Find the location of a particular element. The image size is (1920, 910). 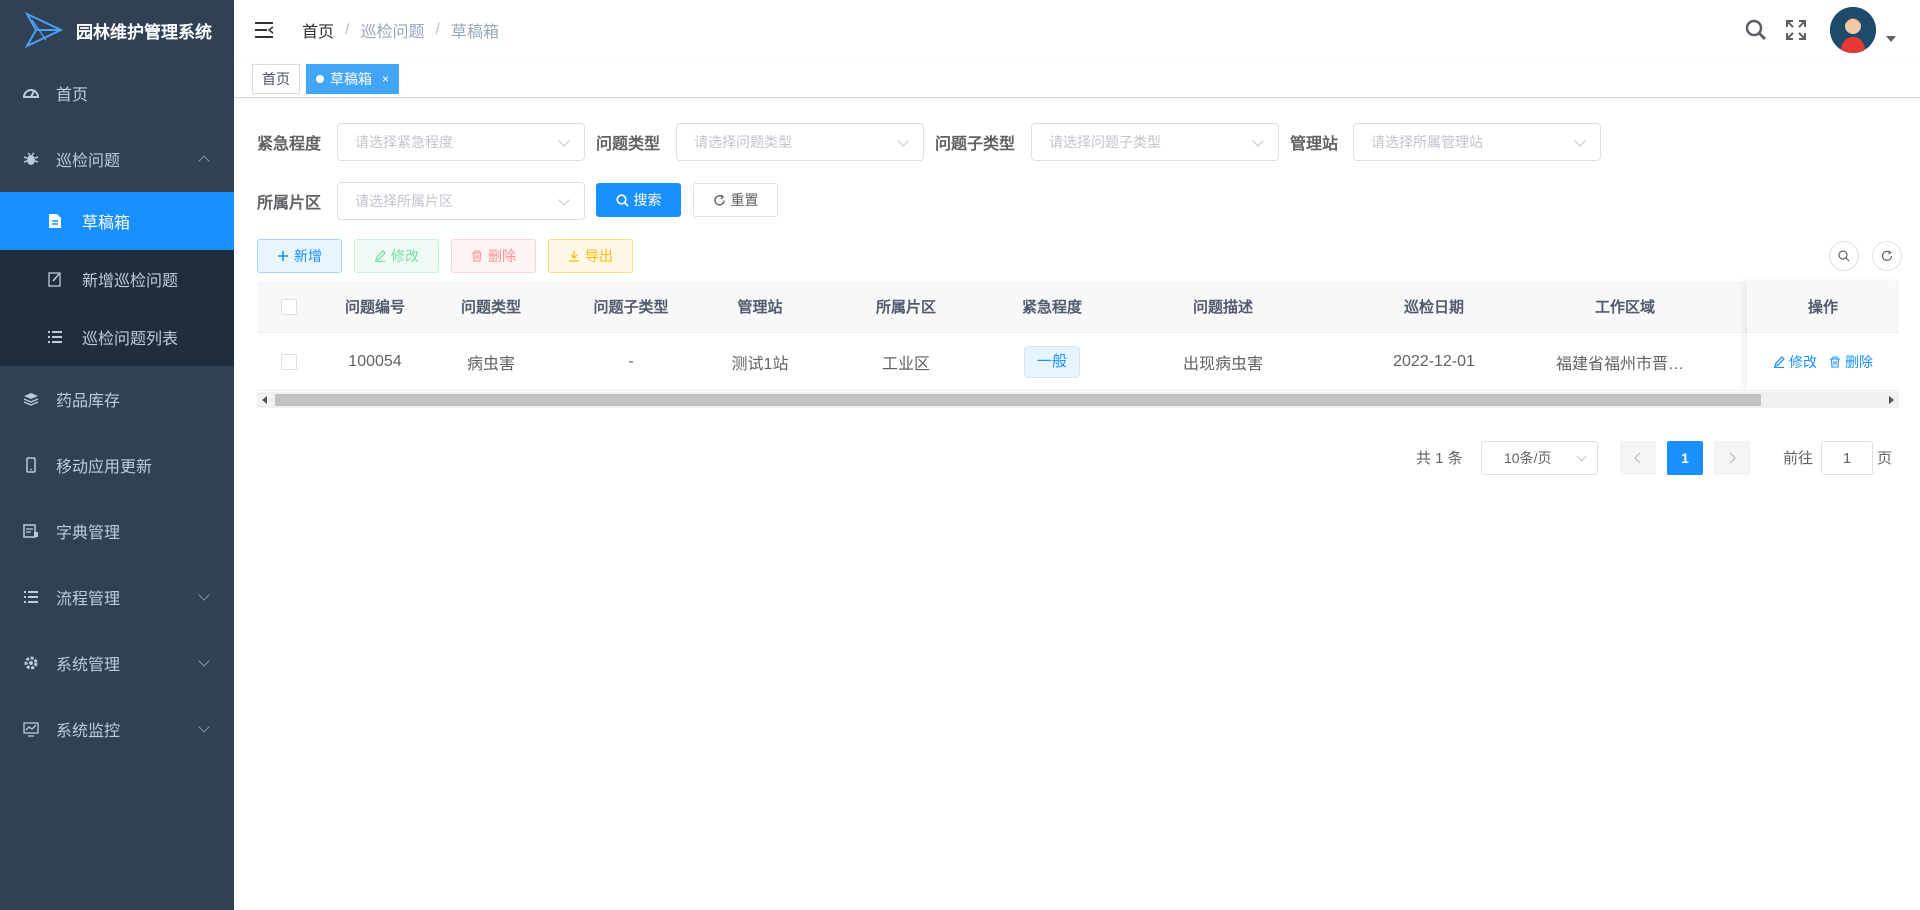

tag-drafts: 草稿箱 × is located at coordinates (353, 79).